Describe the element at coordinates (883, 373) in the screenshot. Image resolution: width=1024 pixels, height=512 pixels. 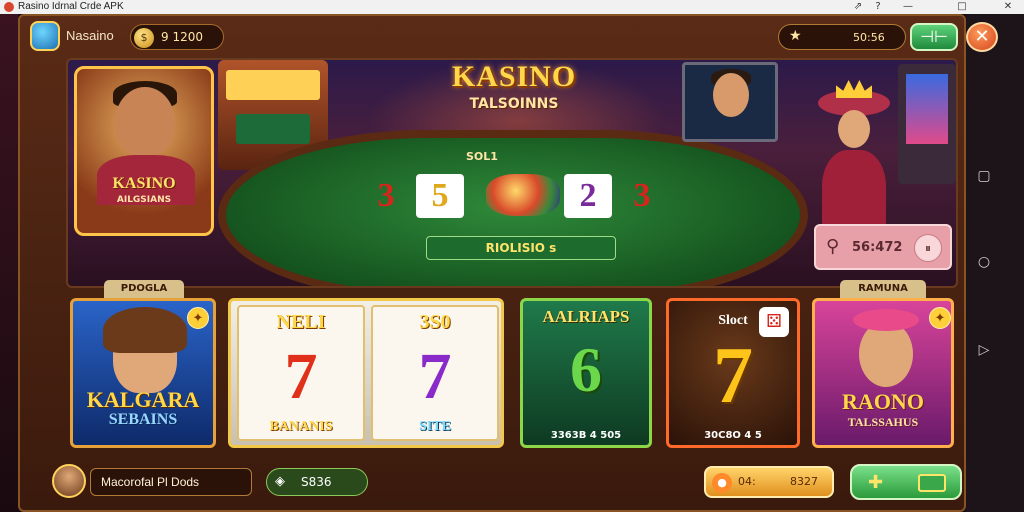
I see `game-tile-raono: RAONO TALSSAHUS ✦` at that location.